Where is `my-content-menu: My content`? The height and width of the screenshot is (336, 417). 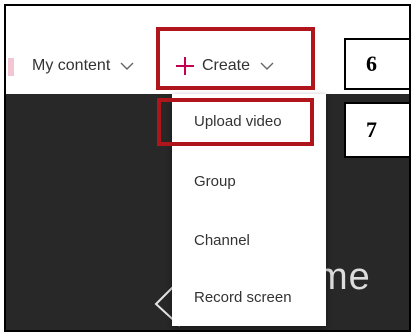
my-content-menu: My content is located at coordinates (83, 66).